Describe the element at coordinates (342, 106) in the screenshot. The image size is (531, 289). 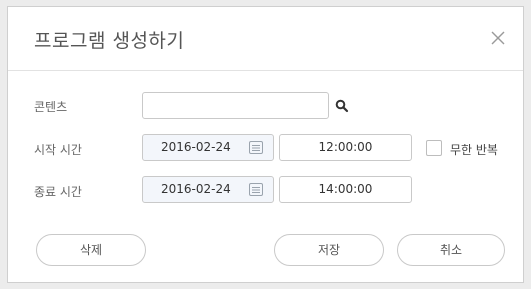
I see `search-icon` at that location.